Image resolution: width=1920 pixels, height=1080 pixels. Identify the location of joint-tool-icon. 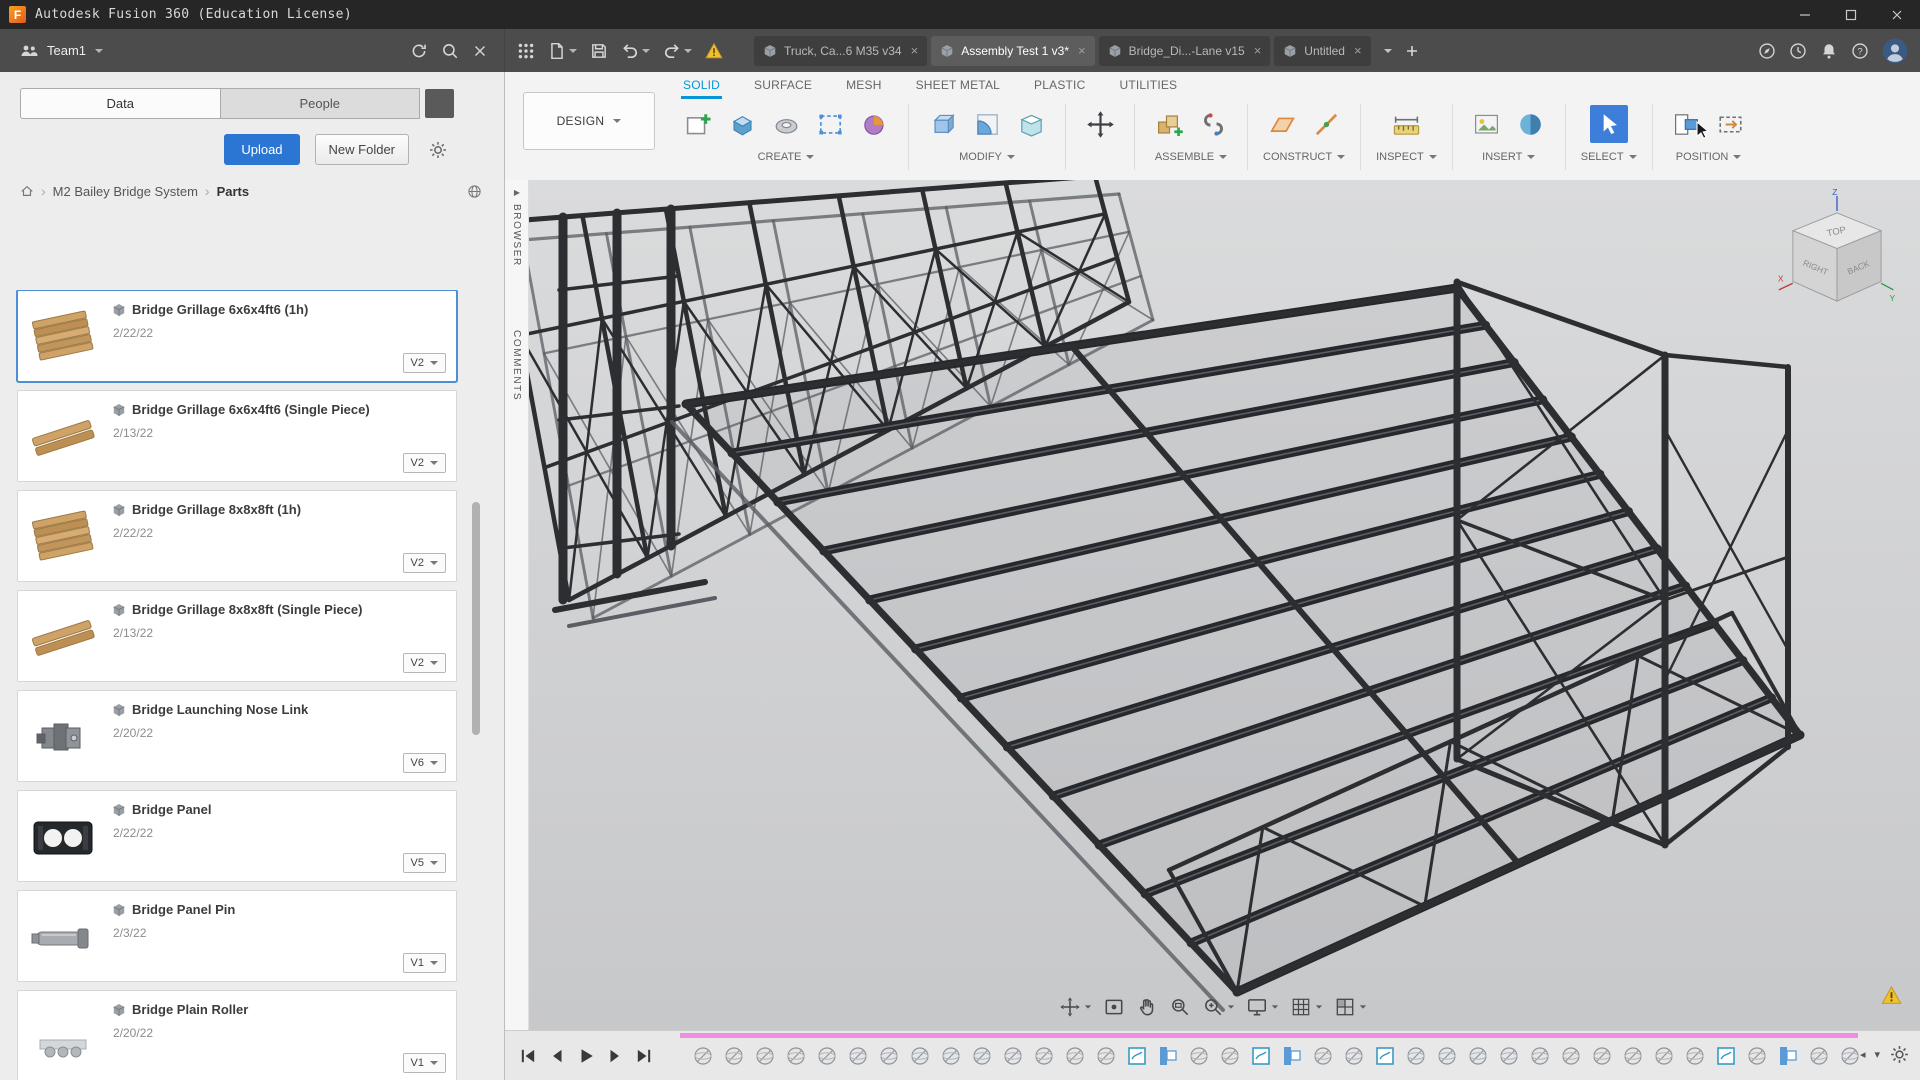
(1213, 124).